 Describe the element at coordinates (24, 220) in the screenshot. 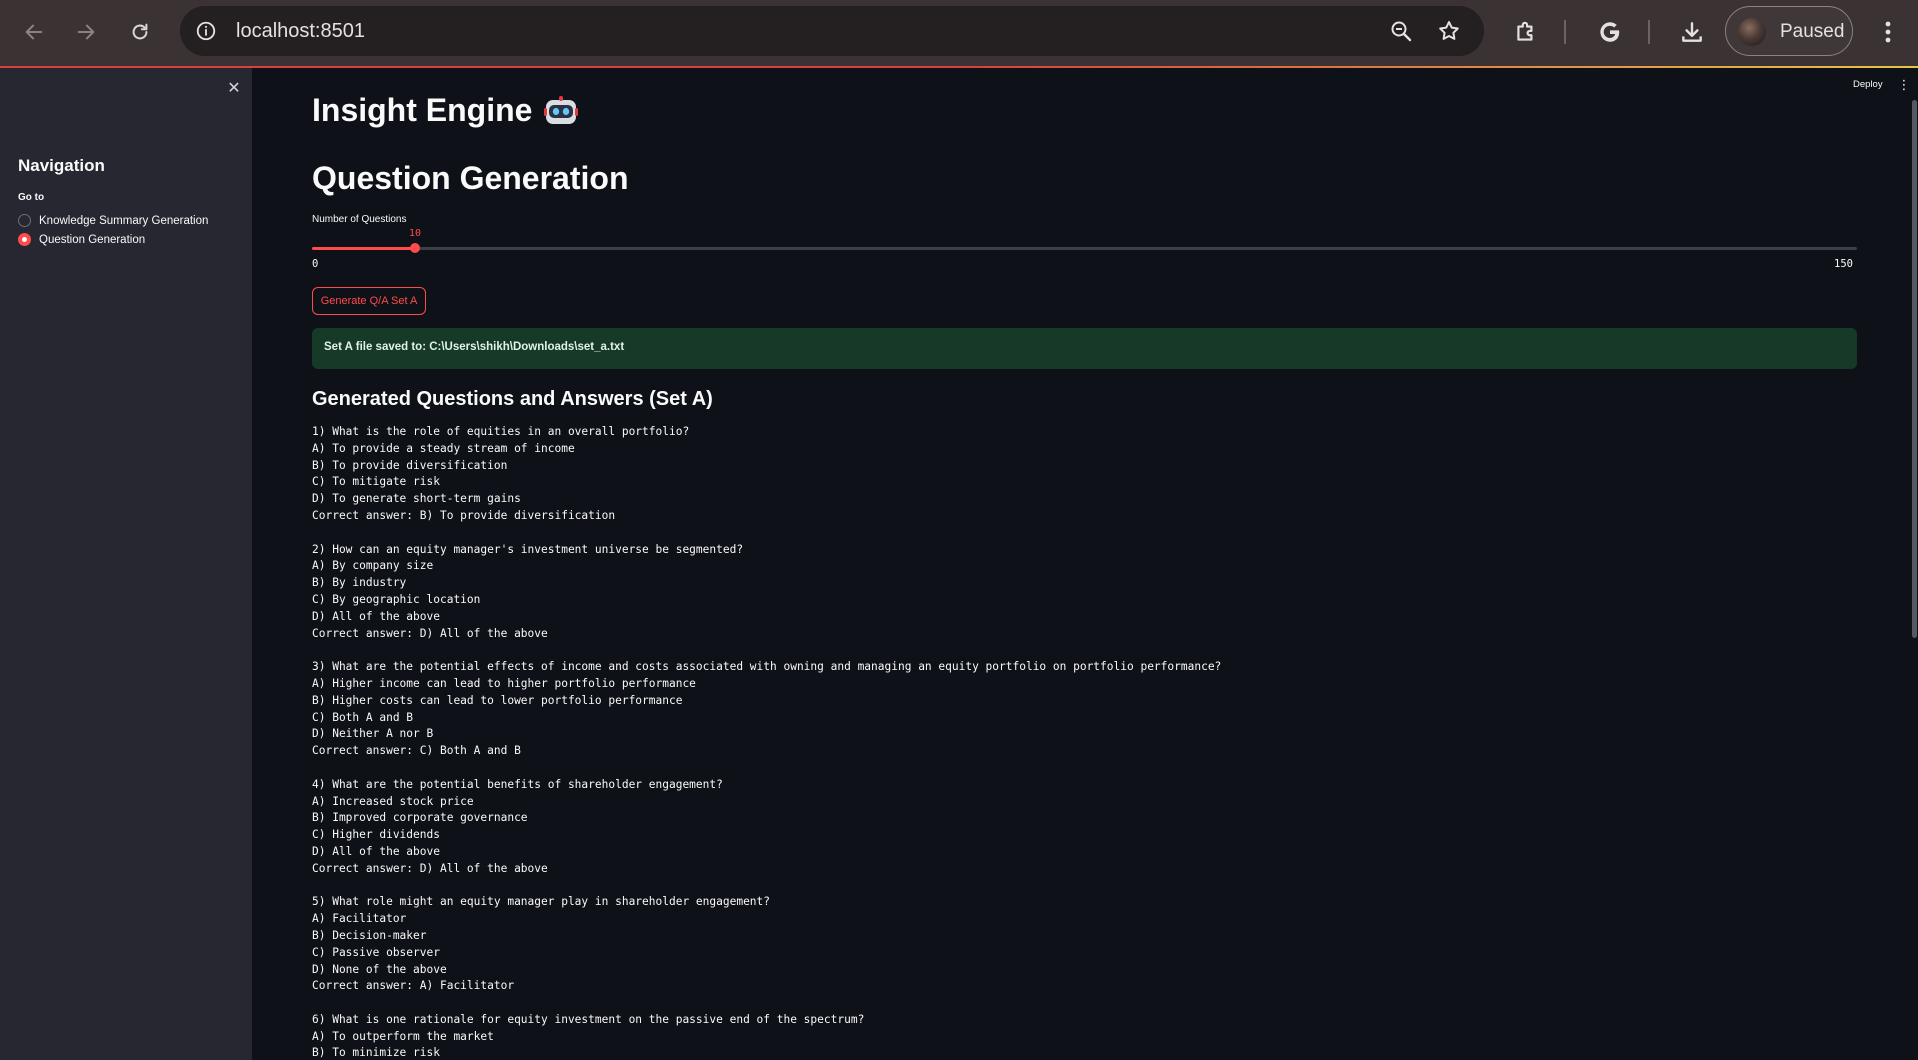

I see `radio-button-icon` at that location.